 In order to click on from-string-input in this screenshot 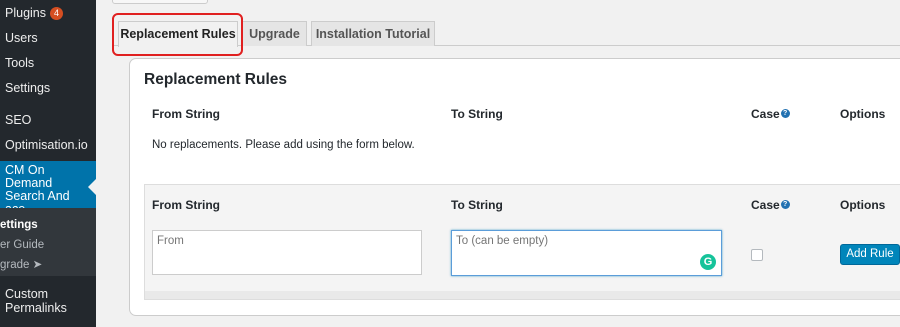, I will do `click(287, 252)`.